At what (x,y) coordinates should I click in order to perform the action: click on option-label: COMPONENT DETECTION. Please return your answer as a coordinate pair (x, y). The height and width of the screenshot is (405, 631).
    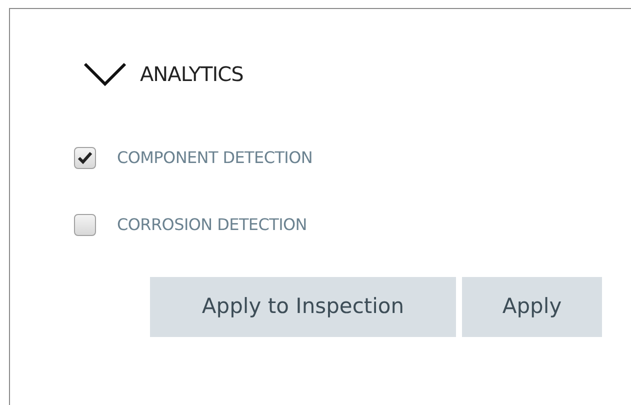
    Looking at the image, I should click on (215, 158).